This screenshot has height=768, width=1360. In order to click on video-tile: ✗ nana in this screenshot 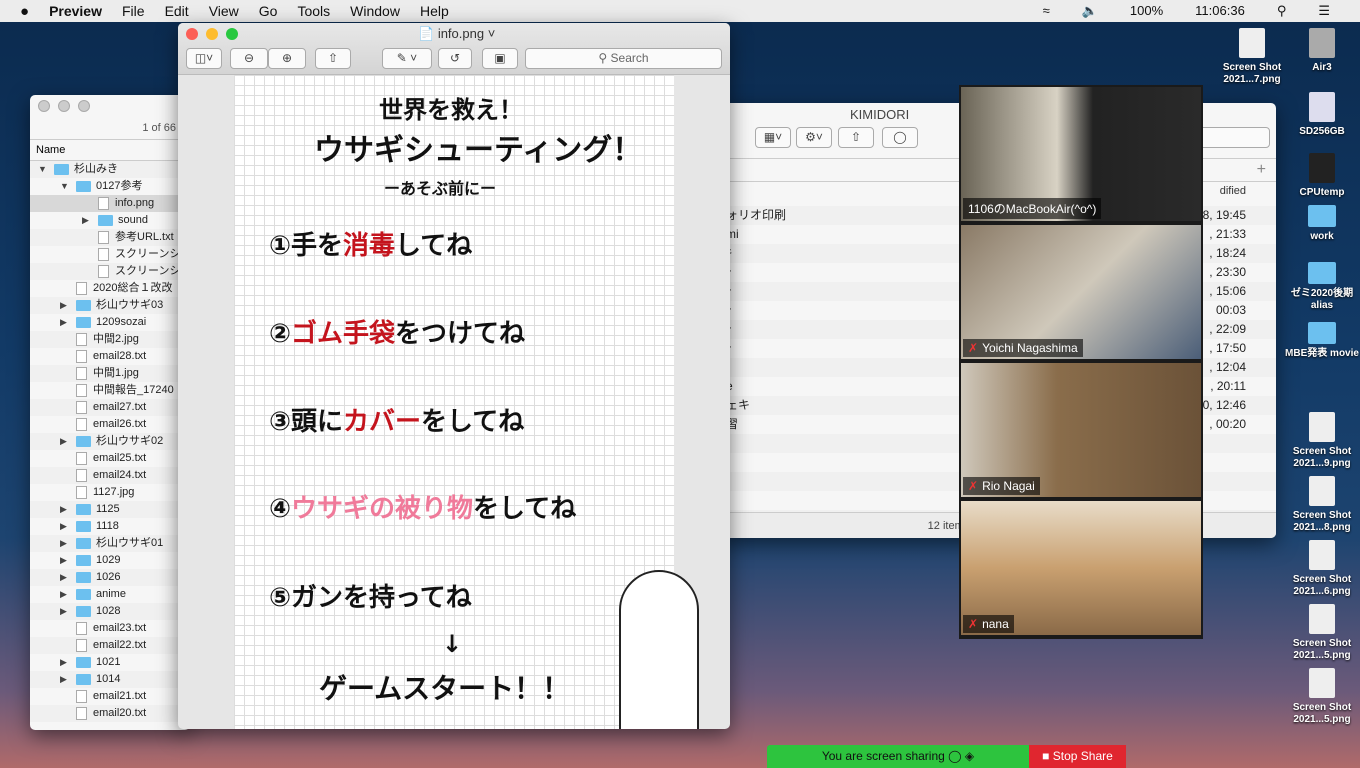, I will do `click(1081, 568)`.